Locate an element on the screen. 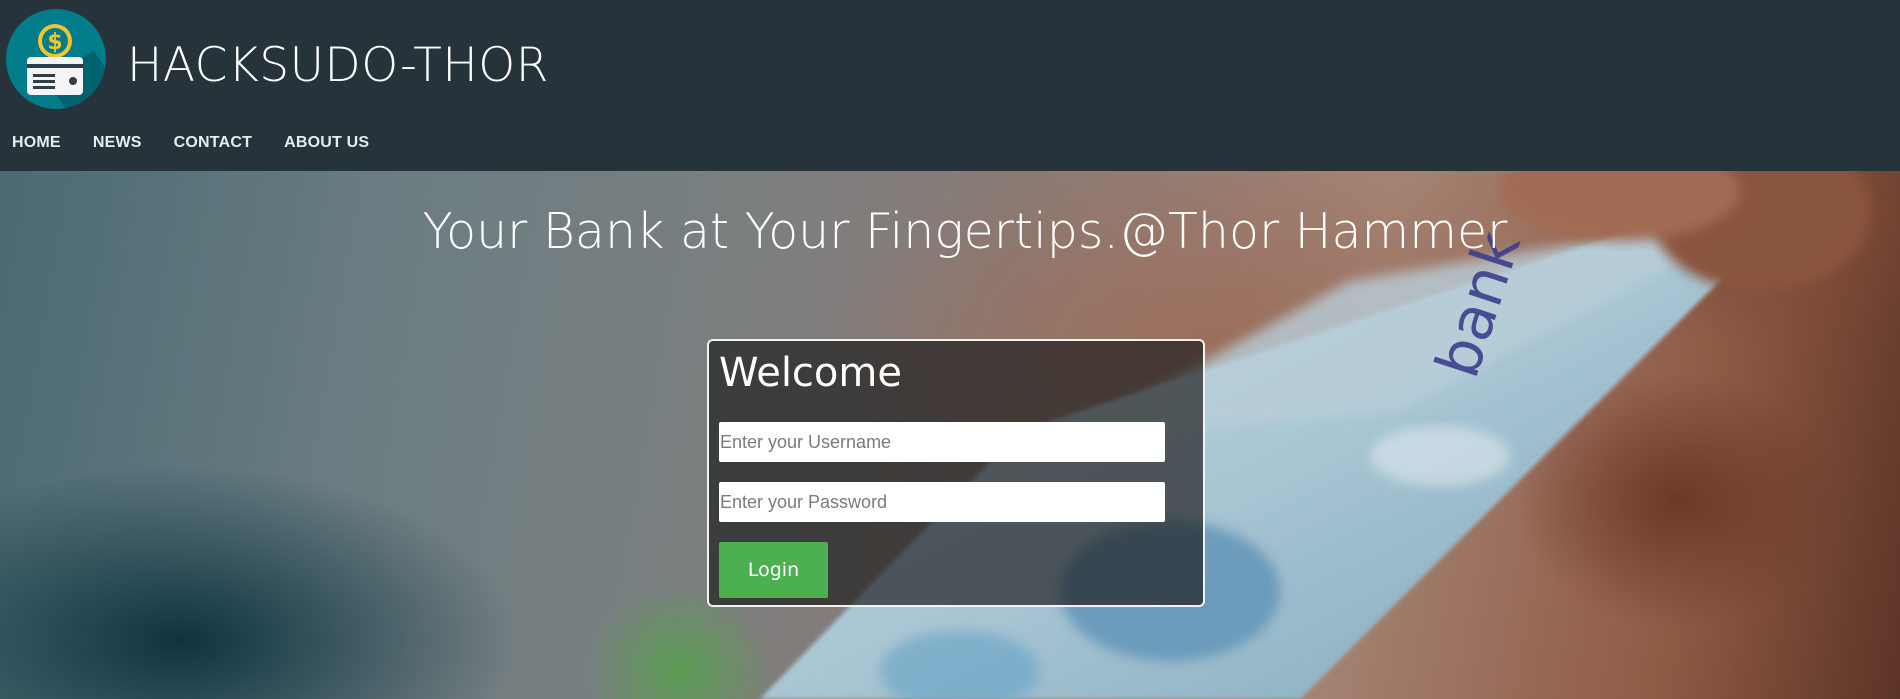 This screenshot has width=1900, height=699. money-card-icon: $ is located at coordinates (56, 59).